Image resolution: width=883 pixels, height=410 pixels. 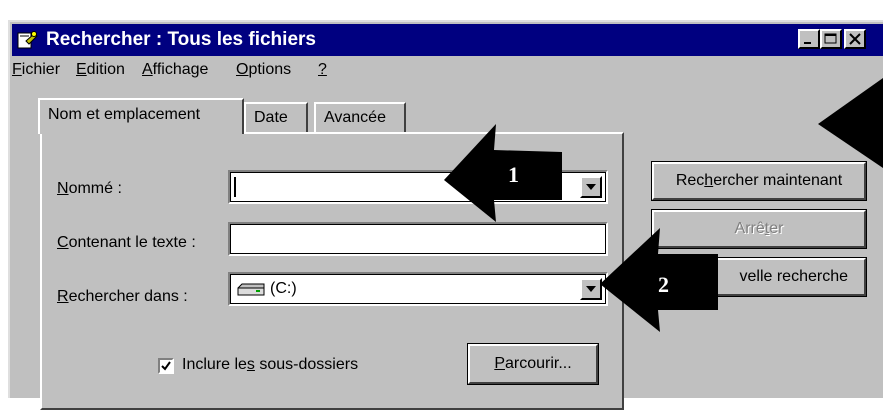 I want to click on look-in-label: Rechercher dans :, so click(x=122, y=296).